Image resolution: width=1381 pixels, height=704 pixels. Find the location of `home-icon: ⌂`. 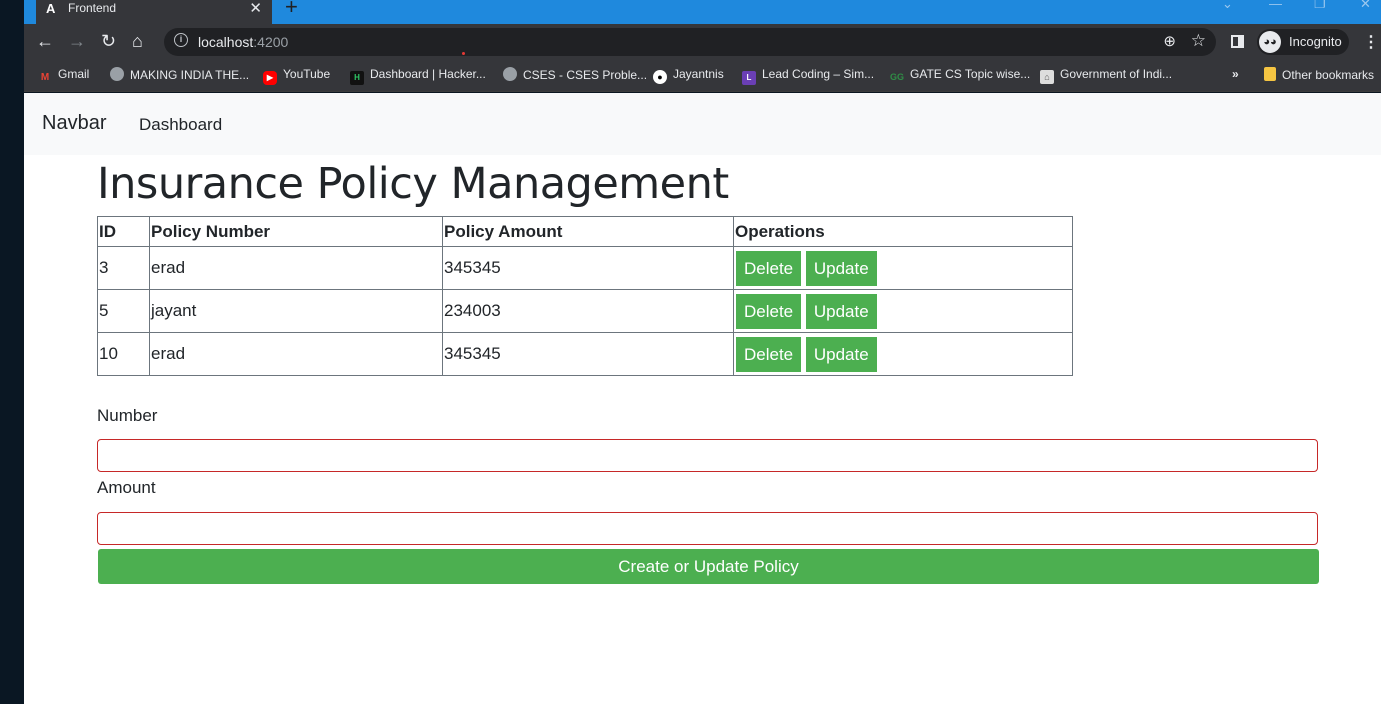

home-icon: ⌂ is located at coordinates (137, 41).